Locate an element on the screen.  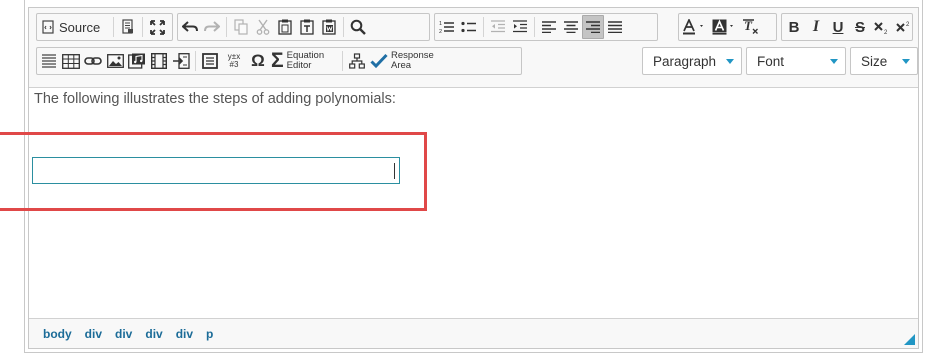
response-area-button: Response Area is located at coordinates (408, 61).